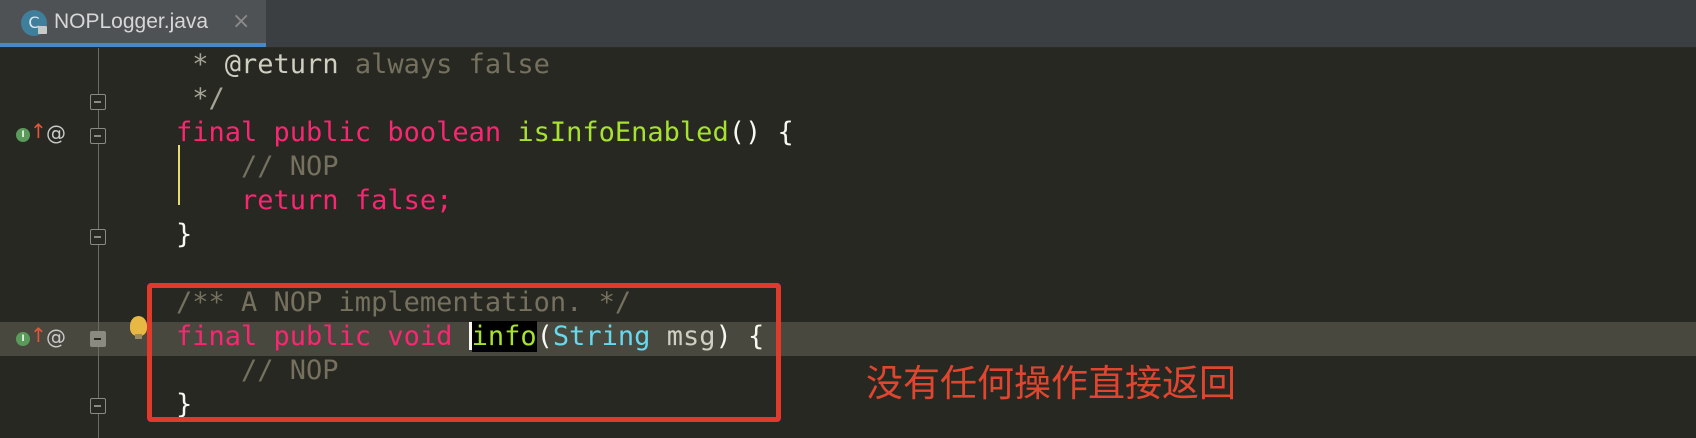 This screenshot has width=1696, height=438. What do you see at coordinates (485, 132) in the screenshot?
I see `code-line: final public boolean isInfoEnabled() {` at bounding box center [485, 132].